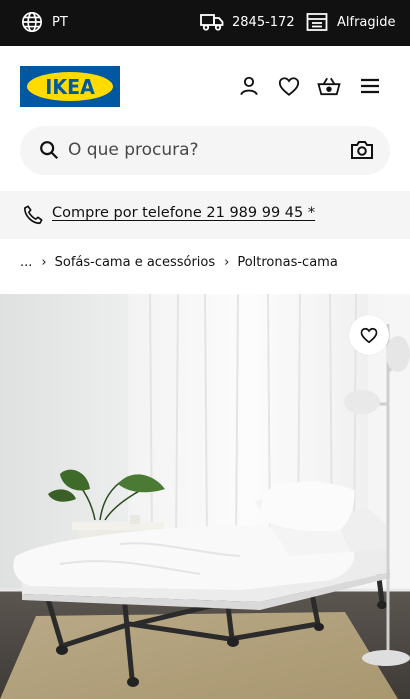  I want to click on ikea-logo: IKEA, so click(70, 86).